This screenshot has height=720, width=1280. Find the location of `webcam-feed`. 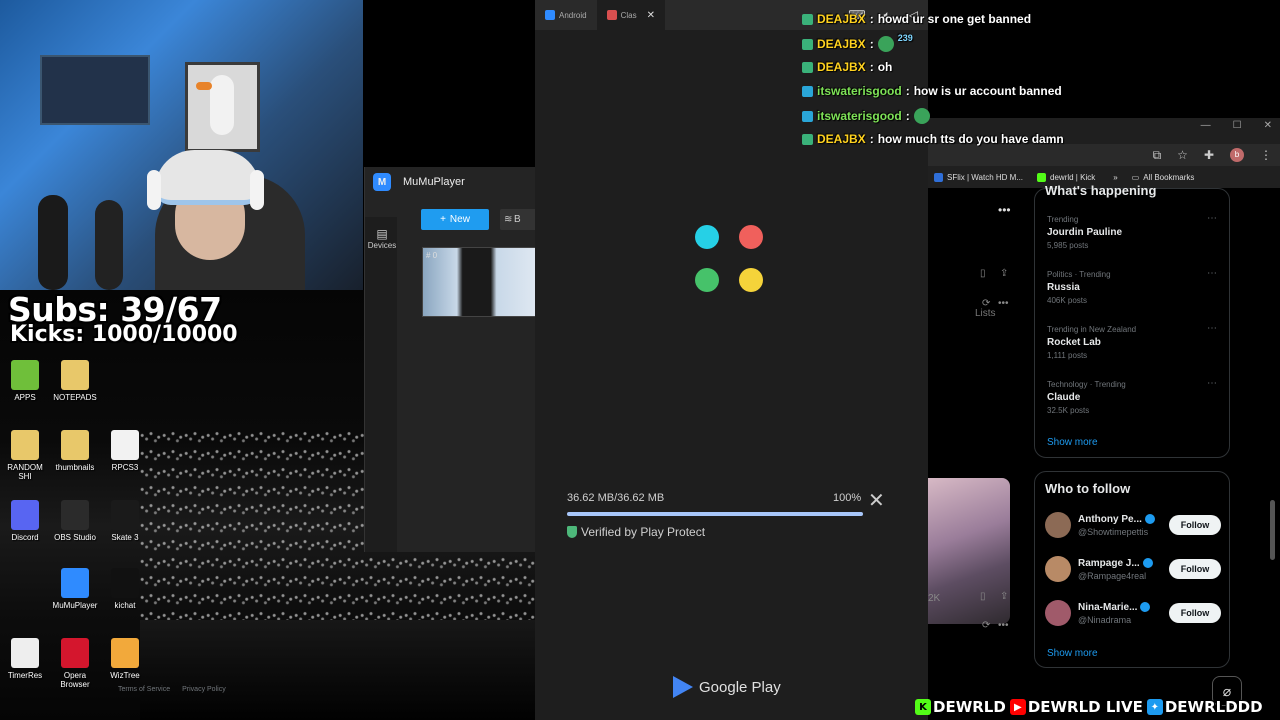

webcam-feed is located at coordinates (181, 145).